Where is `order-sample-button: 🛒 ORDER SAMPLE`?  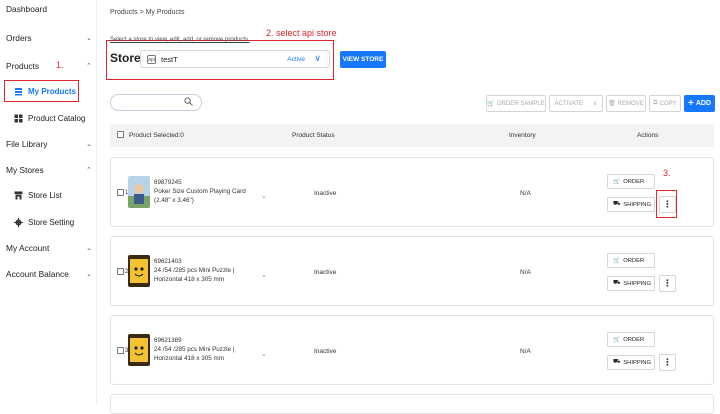 order-sample-button: 🛒 ORDER SAMPLE is located at coordinates (516, 103).